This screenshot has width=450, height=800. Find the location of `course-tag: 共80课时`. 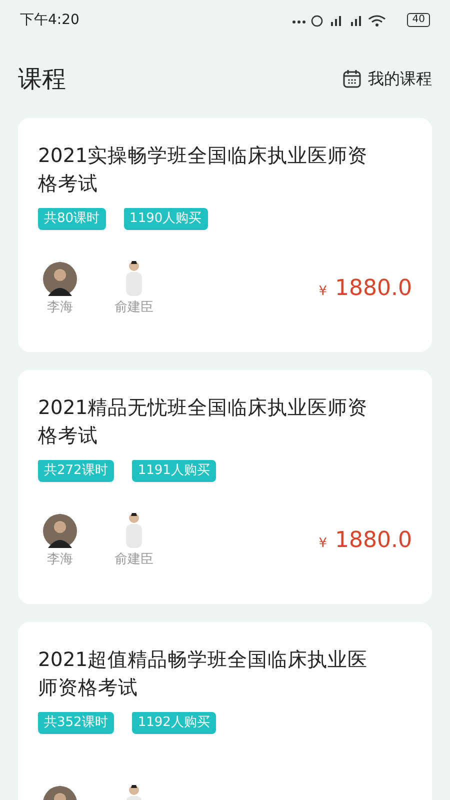

course-tag: 共80课时 is located at coordinates (72, 219).